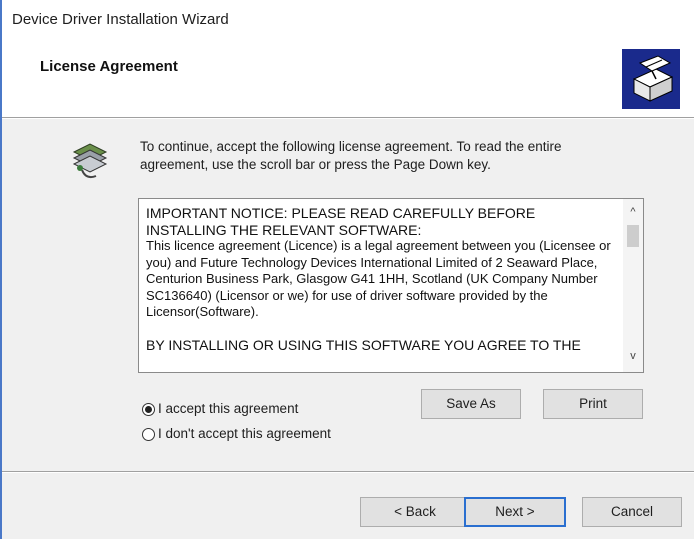 This screenshot has height=539, width=694. I want to click on footer-divider-highlight, so click(348, 472).